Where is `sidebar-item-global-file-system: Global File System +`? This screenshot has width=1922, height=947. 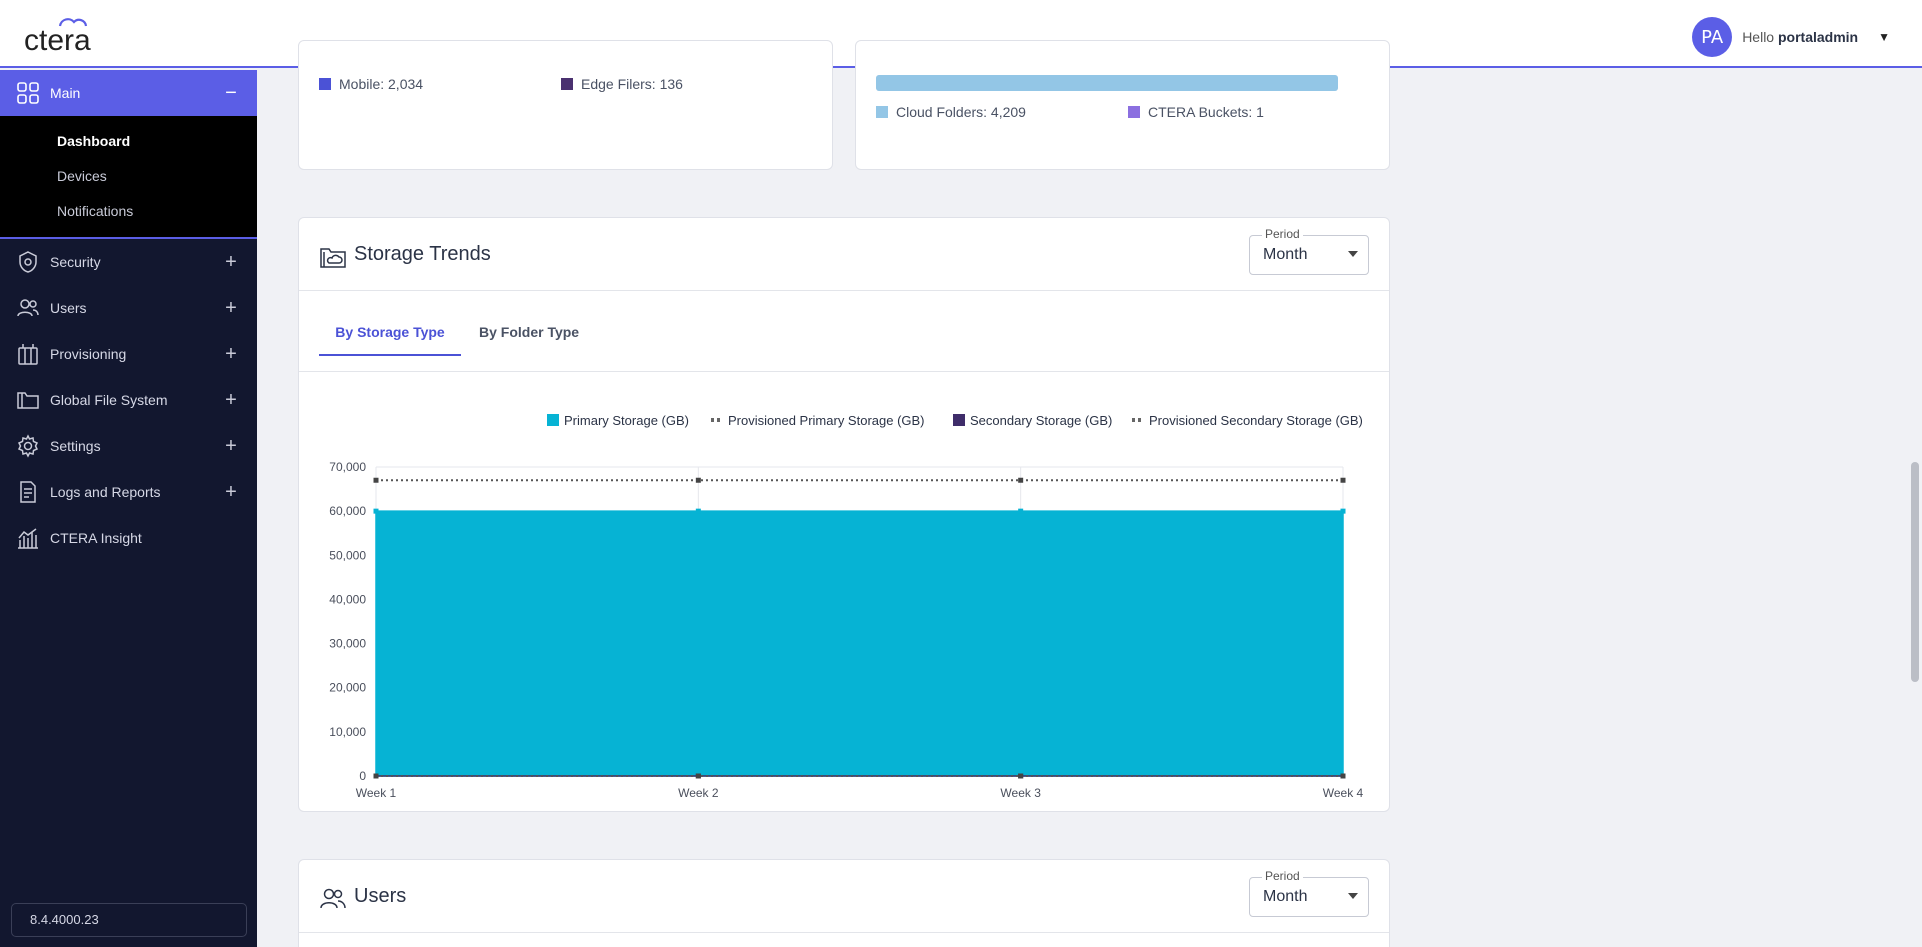 sidebar-item-global-file-system: Global File System + is located at coordinates (128, 400).